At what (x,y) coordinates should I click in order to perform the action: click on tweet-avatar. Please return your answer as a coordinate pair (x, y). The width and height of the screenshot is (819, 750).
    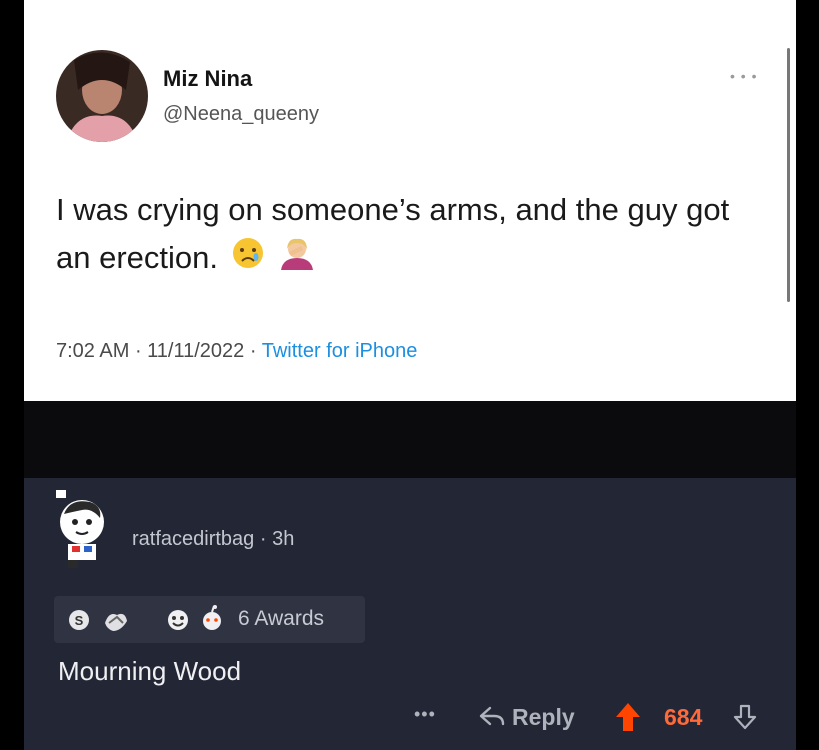
    Looking at the image, I should click on (102, 96).